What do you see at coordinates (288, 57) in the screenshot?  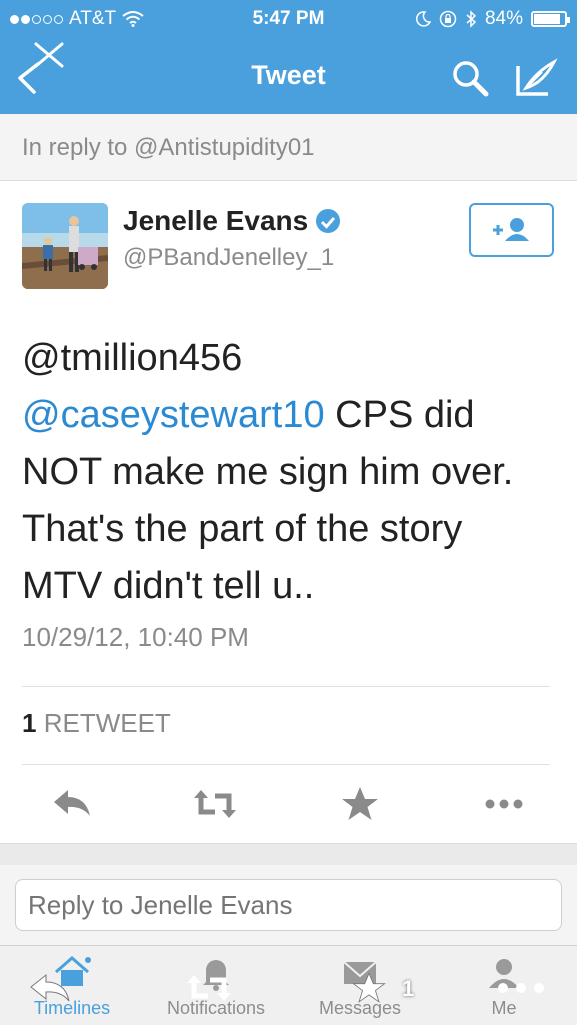 I see `navigation-header: AT&T 5:47 PM 84% Tweet` at bounding box center [288, 57].